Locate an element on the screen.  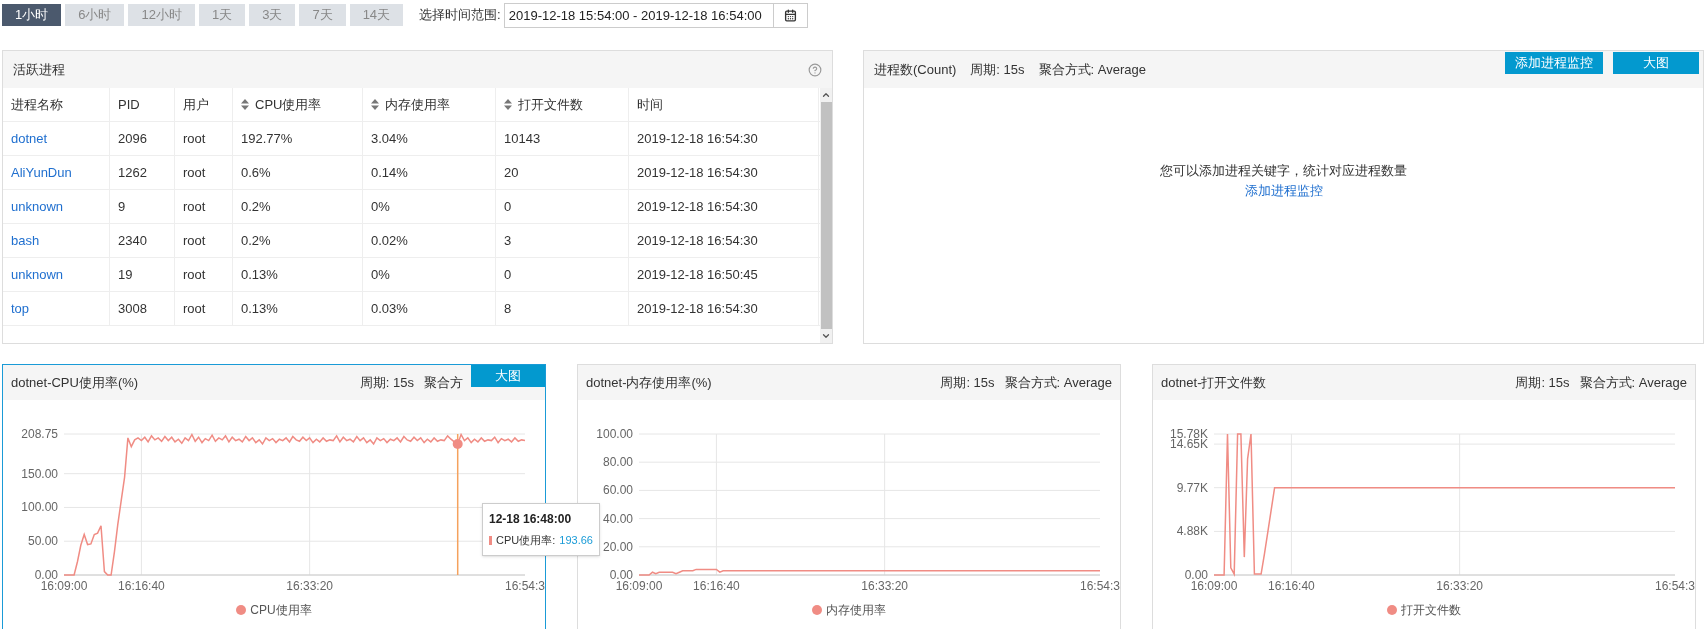
table-cell-text: 2019-12-18 16:50:45 is located at coordinates (697, 274).